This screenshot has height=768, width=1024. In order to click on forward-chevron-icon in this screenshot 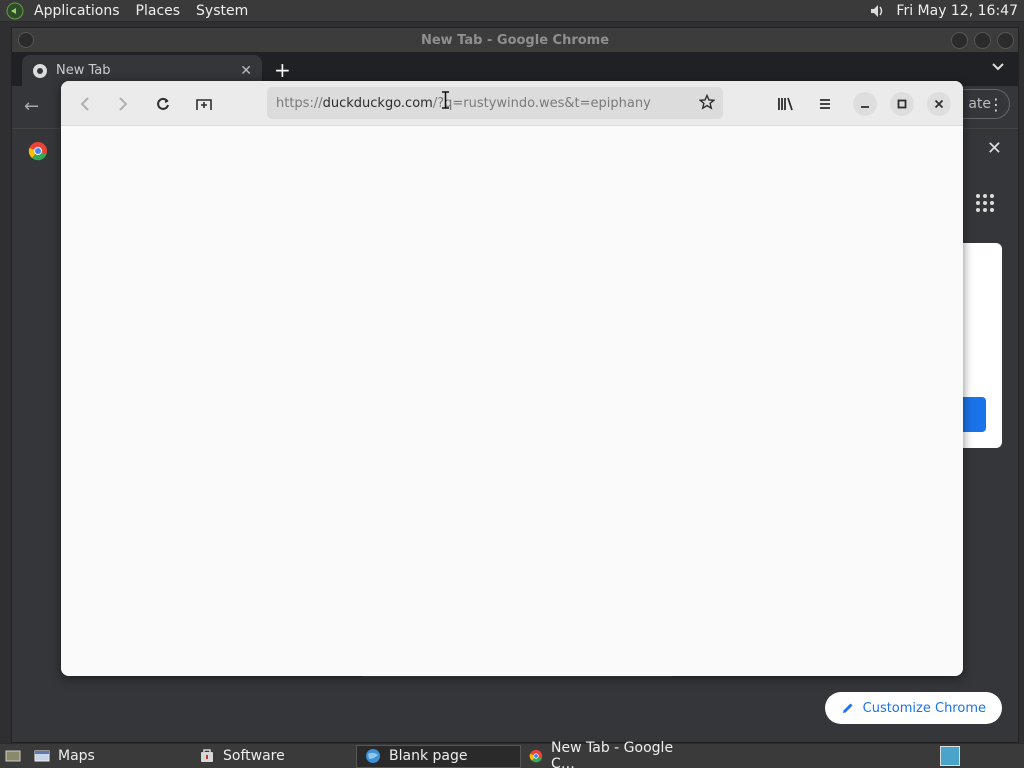, I will do `click(123, 104)`.